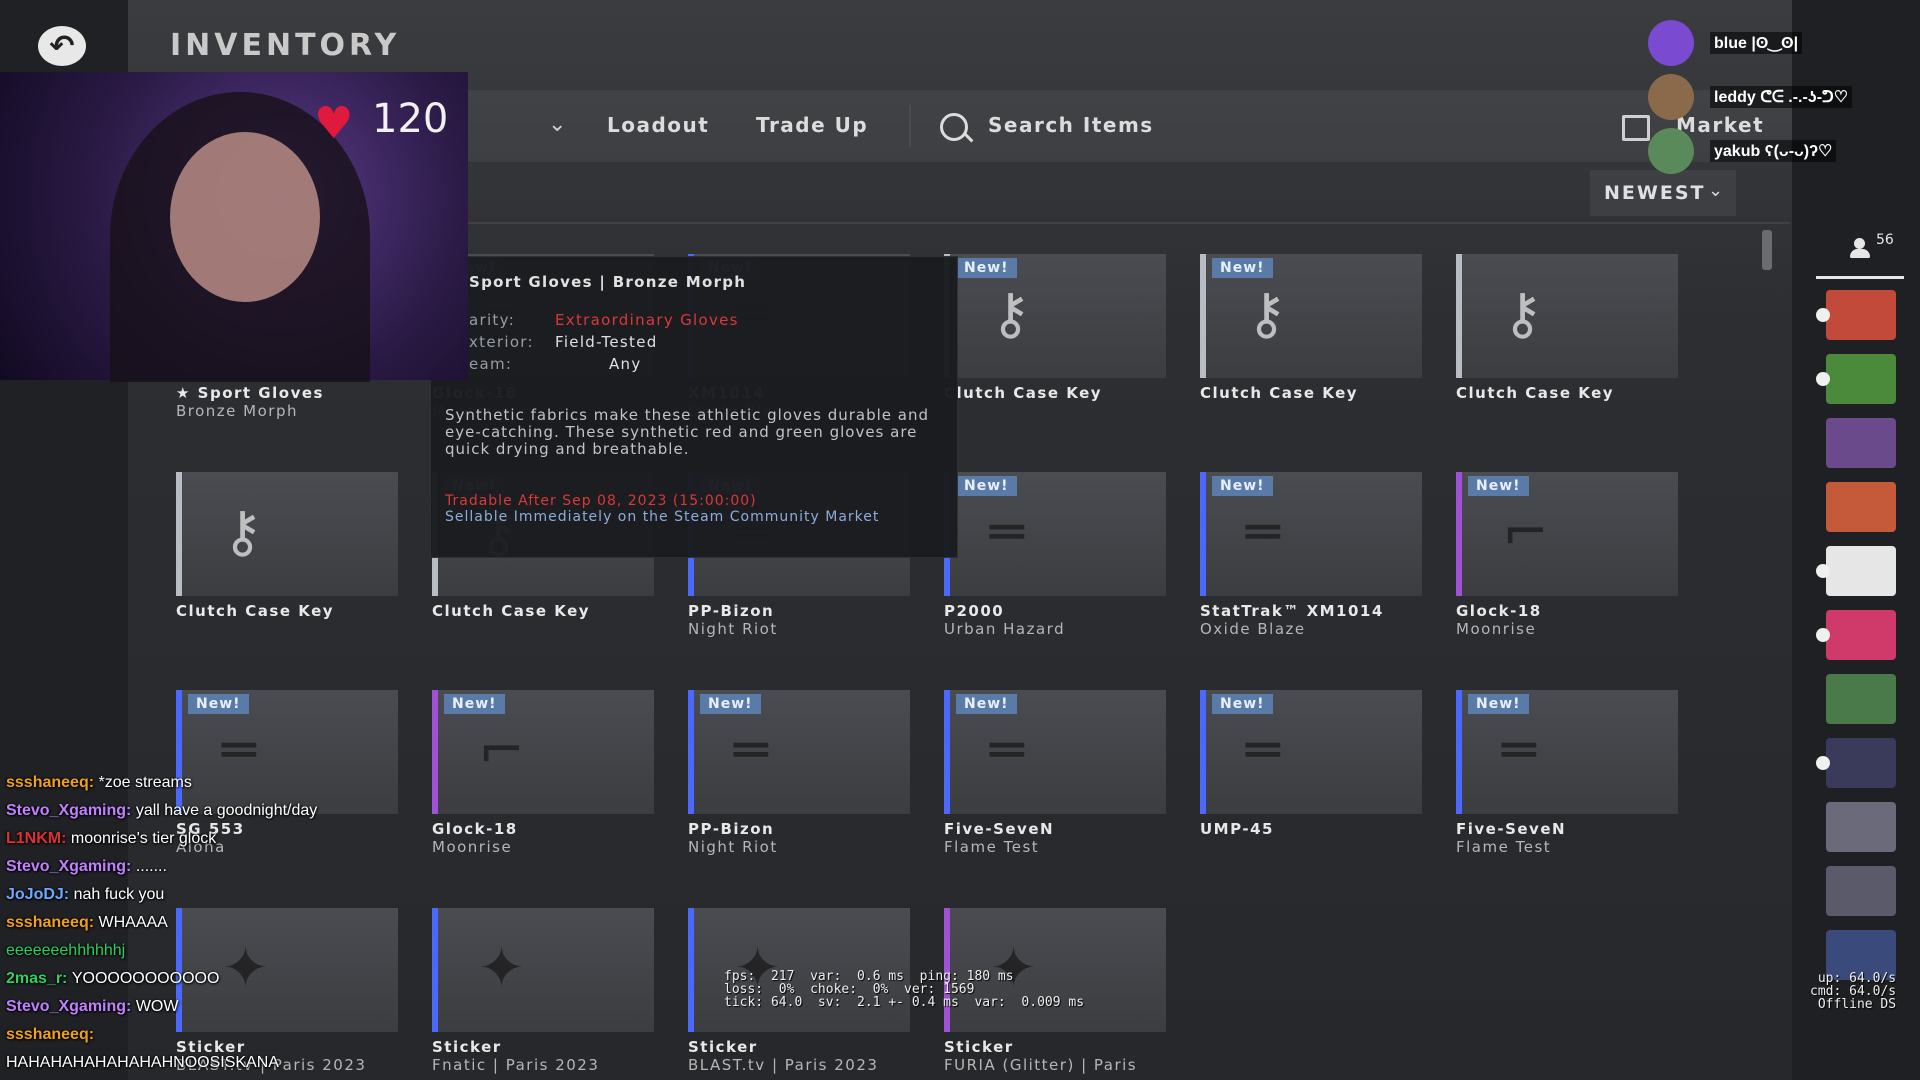 The height and width of the screenshot is (1080, 1920). I want to click on external-link-icon, so click(1636, 128).